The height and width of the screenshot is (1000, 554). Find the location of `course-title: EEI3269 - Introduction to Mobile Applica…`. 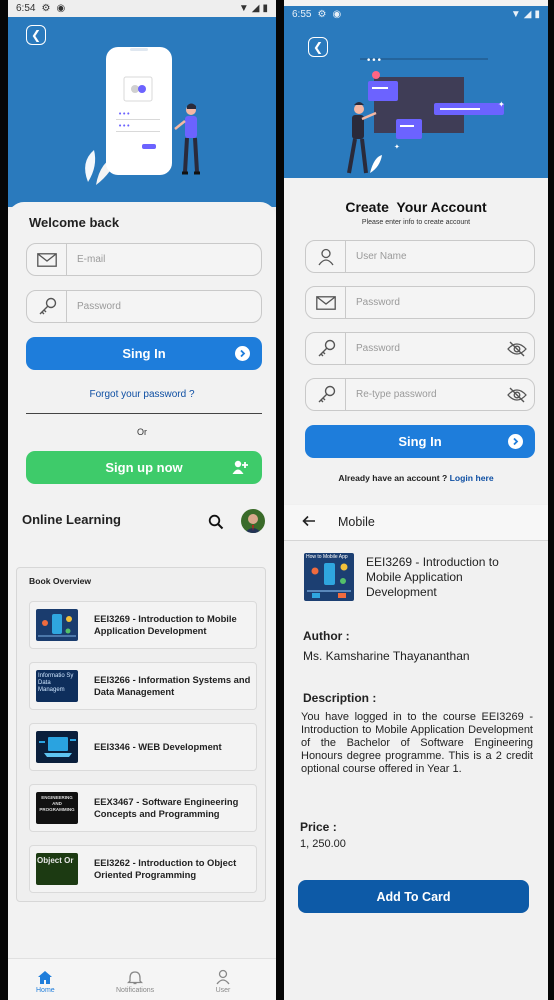

course-title: EEI3269 - Introduction to Mobile Applica… is located at coordinates (432, 577).